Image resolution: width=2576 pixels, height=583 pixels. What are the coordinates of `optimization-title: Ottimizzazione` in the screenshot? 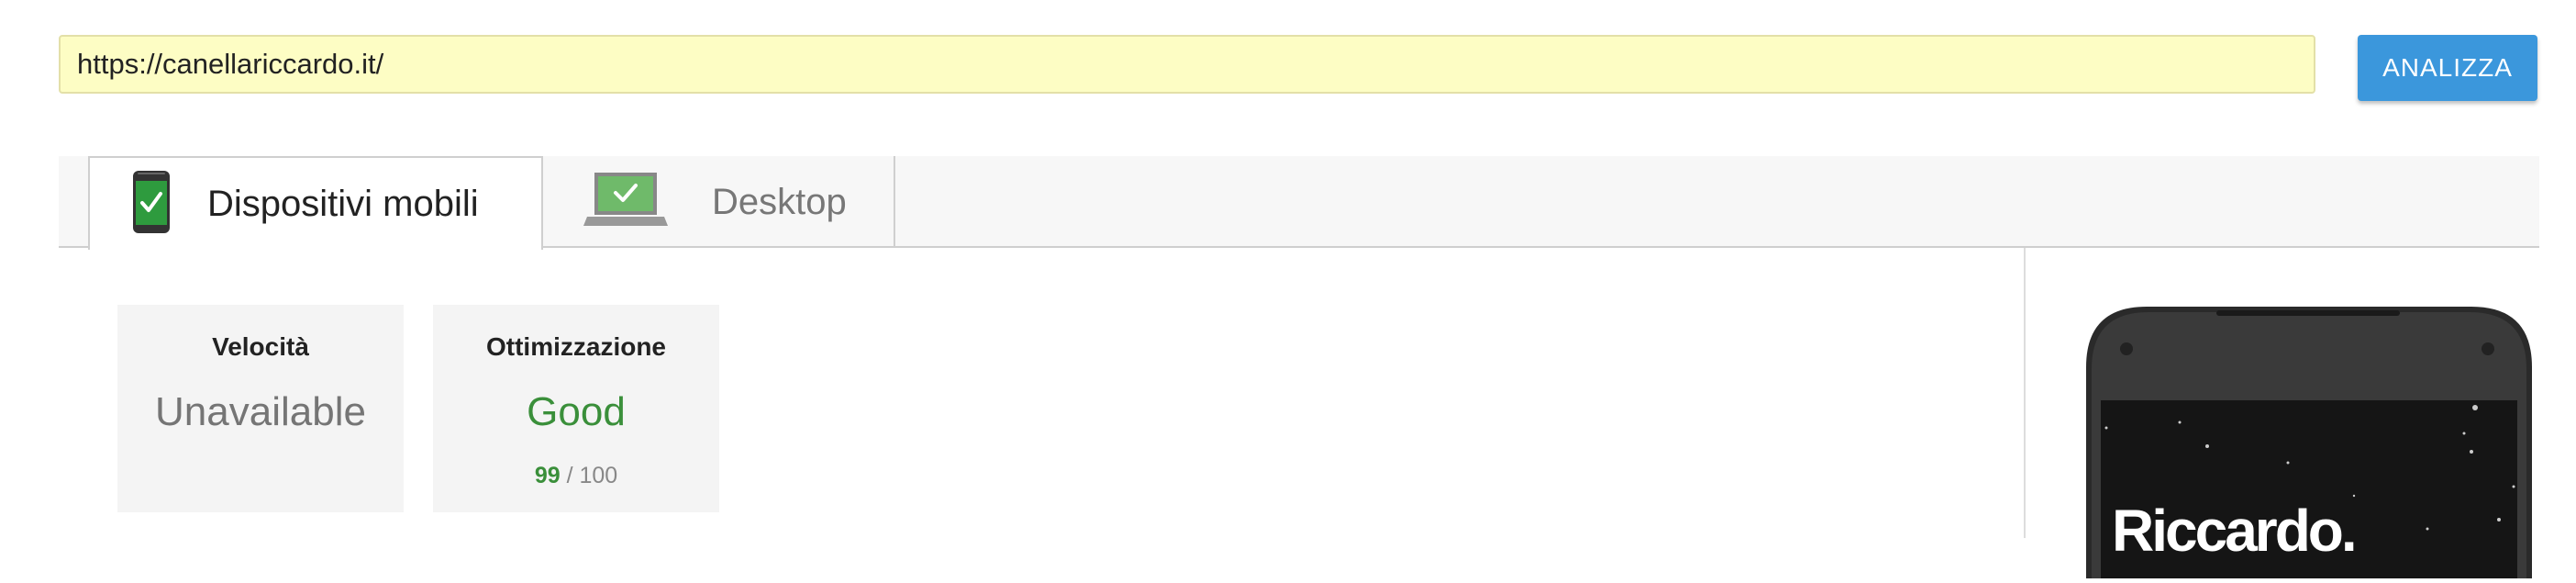 It's located at (575, 346).